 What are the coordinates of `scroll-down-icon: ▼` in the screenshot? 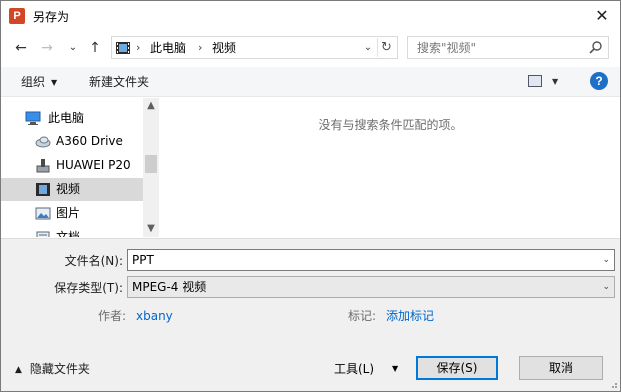 It's located at (151, 229).